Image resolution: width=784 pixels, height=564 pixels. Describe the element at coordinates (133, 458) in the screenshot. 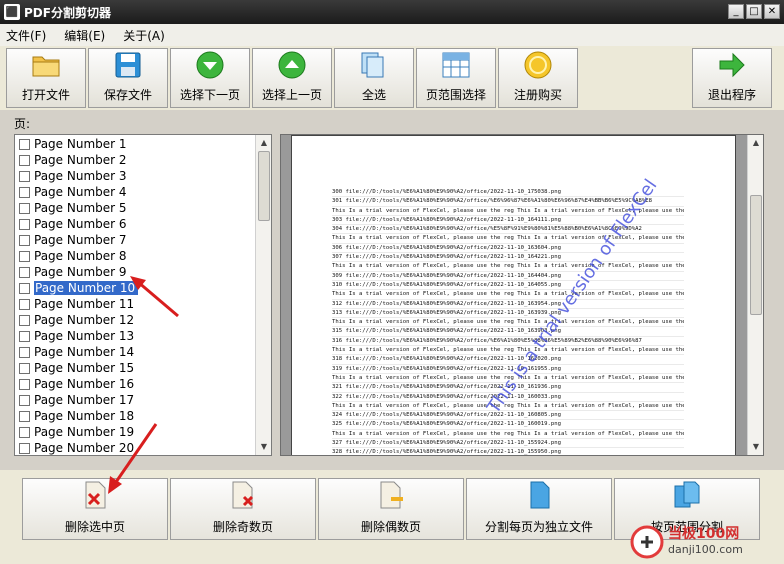

I see `annotation-arrow-delete-selected` at that location.